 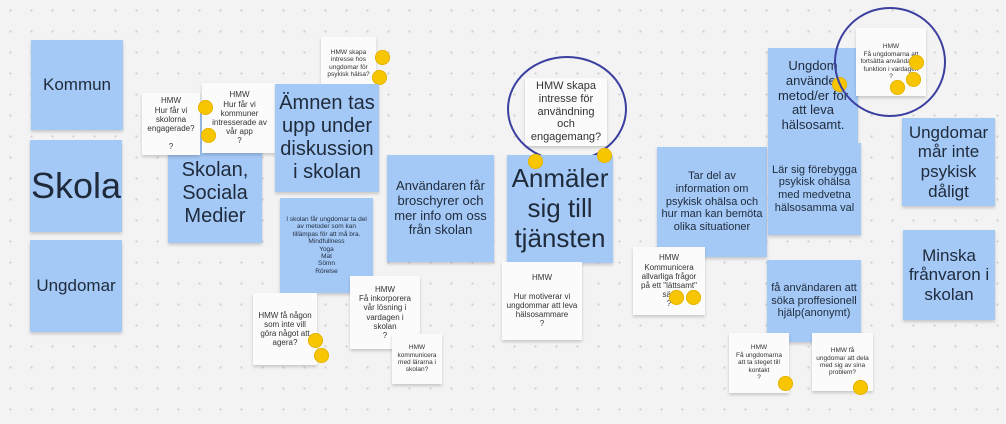 I want to click on sticky-note-amnen-diskussion: Ämnen tas upp under diskussion i skolan, so click(x=327, y=138).